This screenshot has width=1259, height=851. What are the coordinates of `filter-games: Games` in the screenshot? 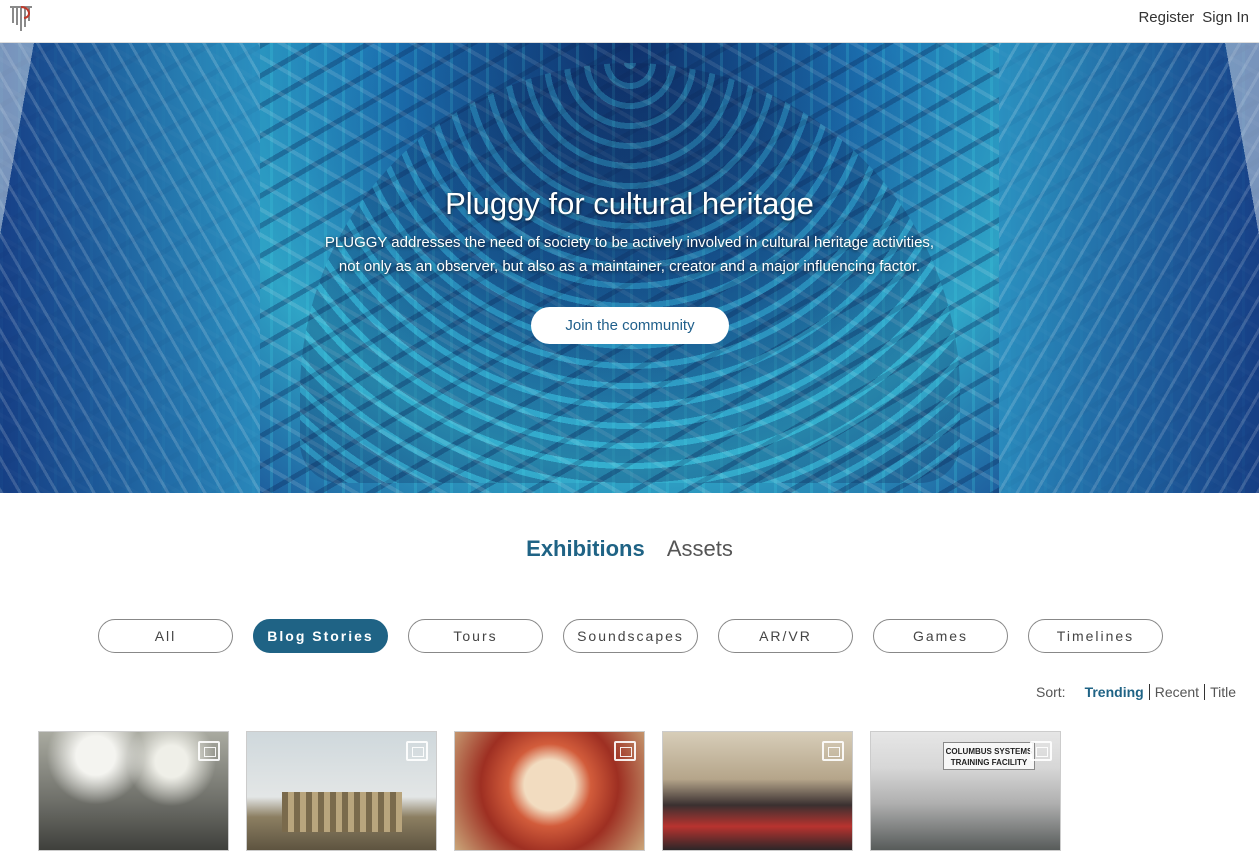 It's located at (940, 636).